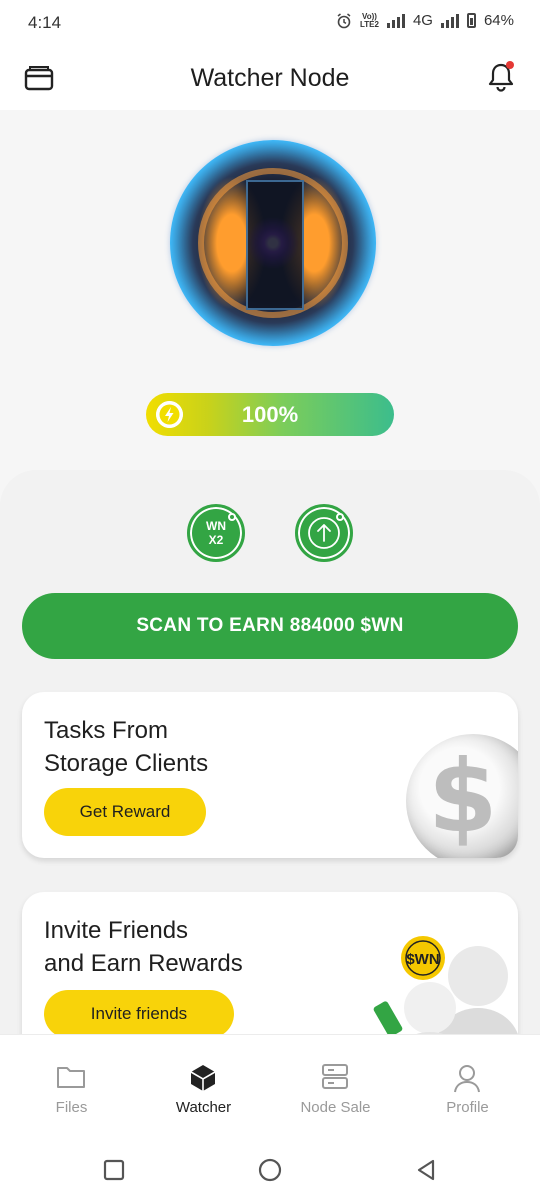 The height and width of the screenshot is (1200, 540). Describe the element at coordinates (143, 947) in the screenshot. I see `invite-card-title: Invite Friends and Earn Rewards` at that location.